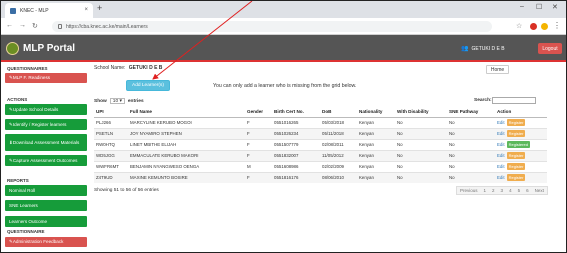 The width and height of the screenshot is (567, 253). I want to click on col-dob: DoB, so click(338, 112).